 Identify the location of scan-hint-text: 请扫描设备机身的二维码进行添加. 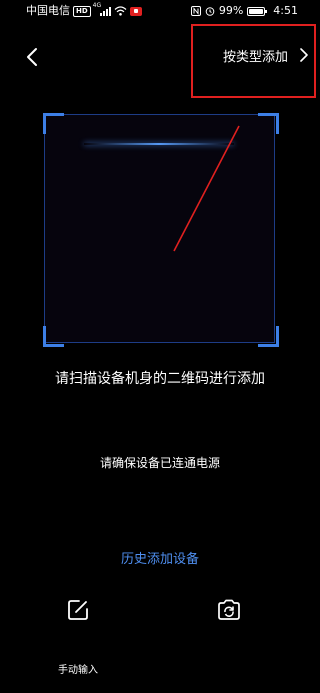
(160, 379).